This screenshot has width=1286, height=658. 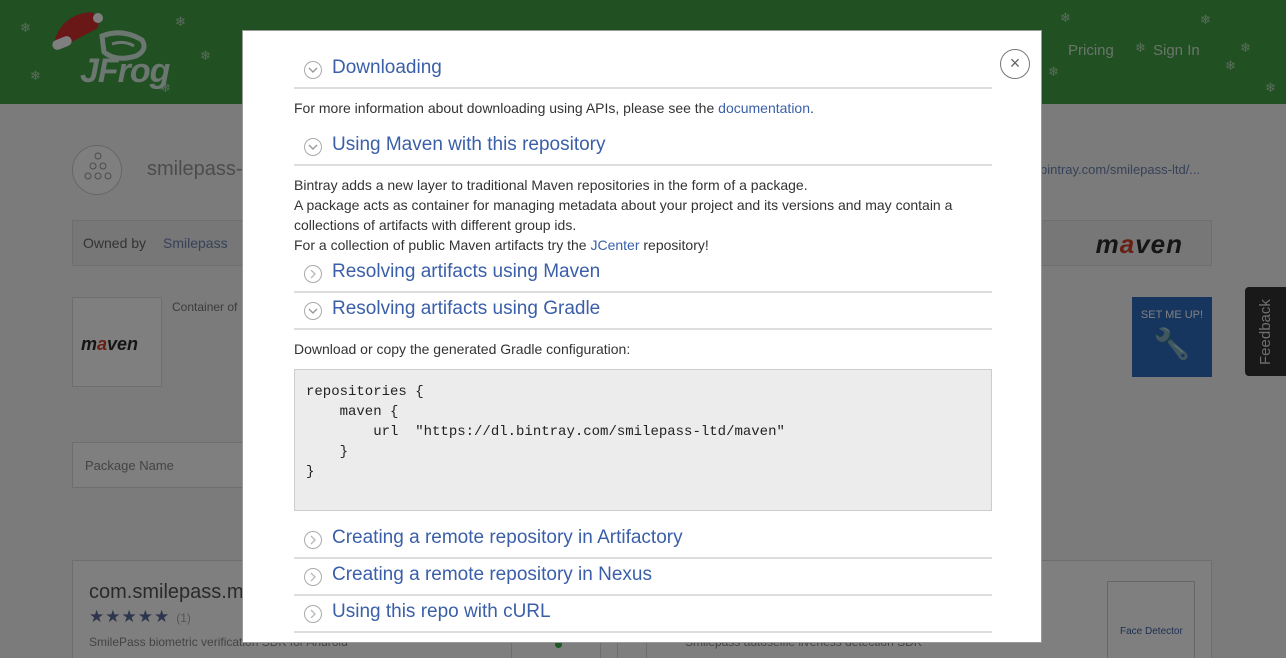 What do you see at coordinates (441, 611) in the screenshot?
I see `section-title: Using this repo with cURL` at bounding box center [441, 611].